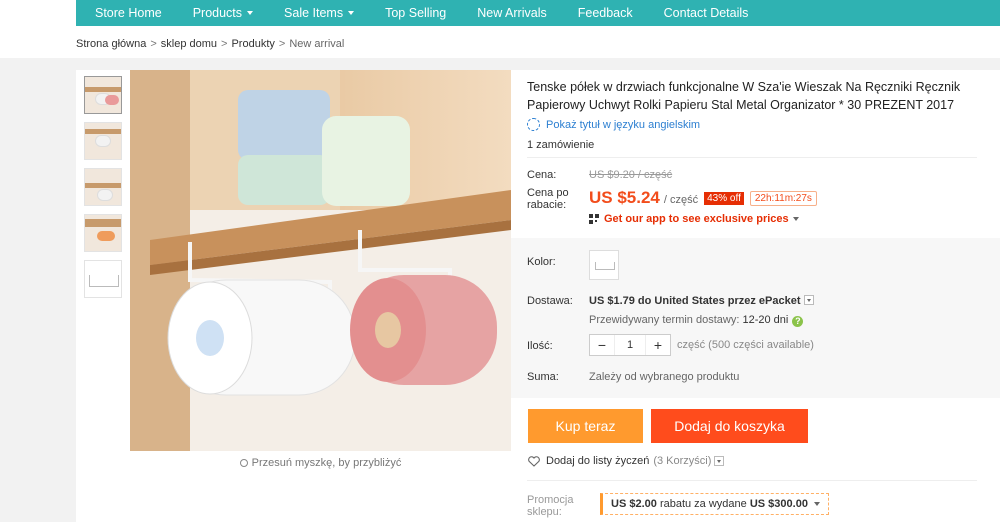 The image size is (1000, 522). I want to click on delivery-unit: dni, so click(781, 320).